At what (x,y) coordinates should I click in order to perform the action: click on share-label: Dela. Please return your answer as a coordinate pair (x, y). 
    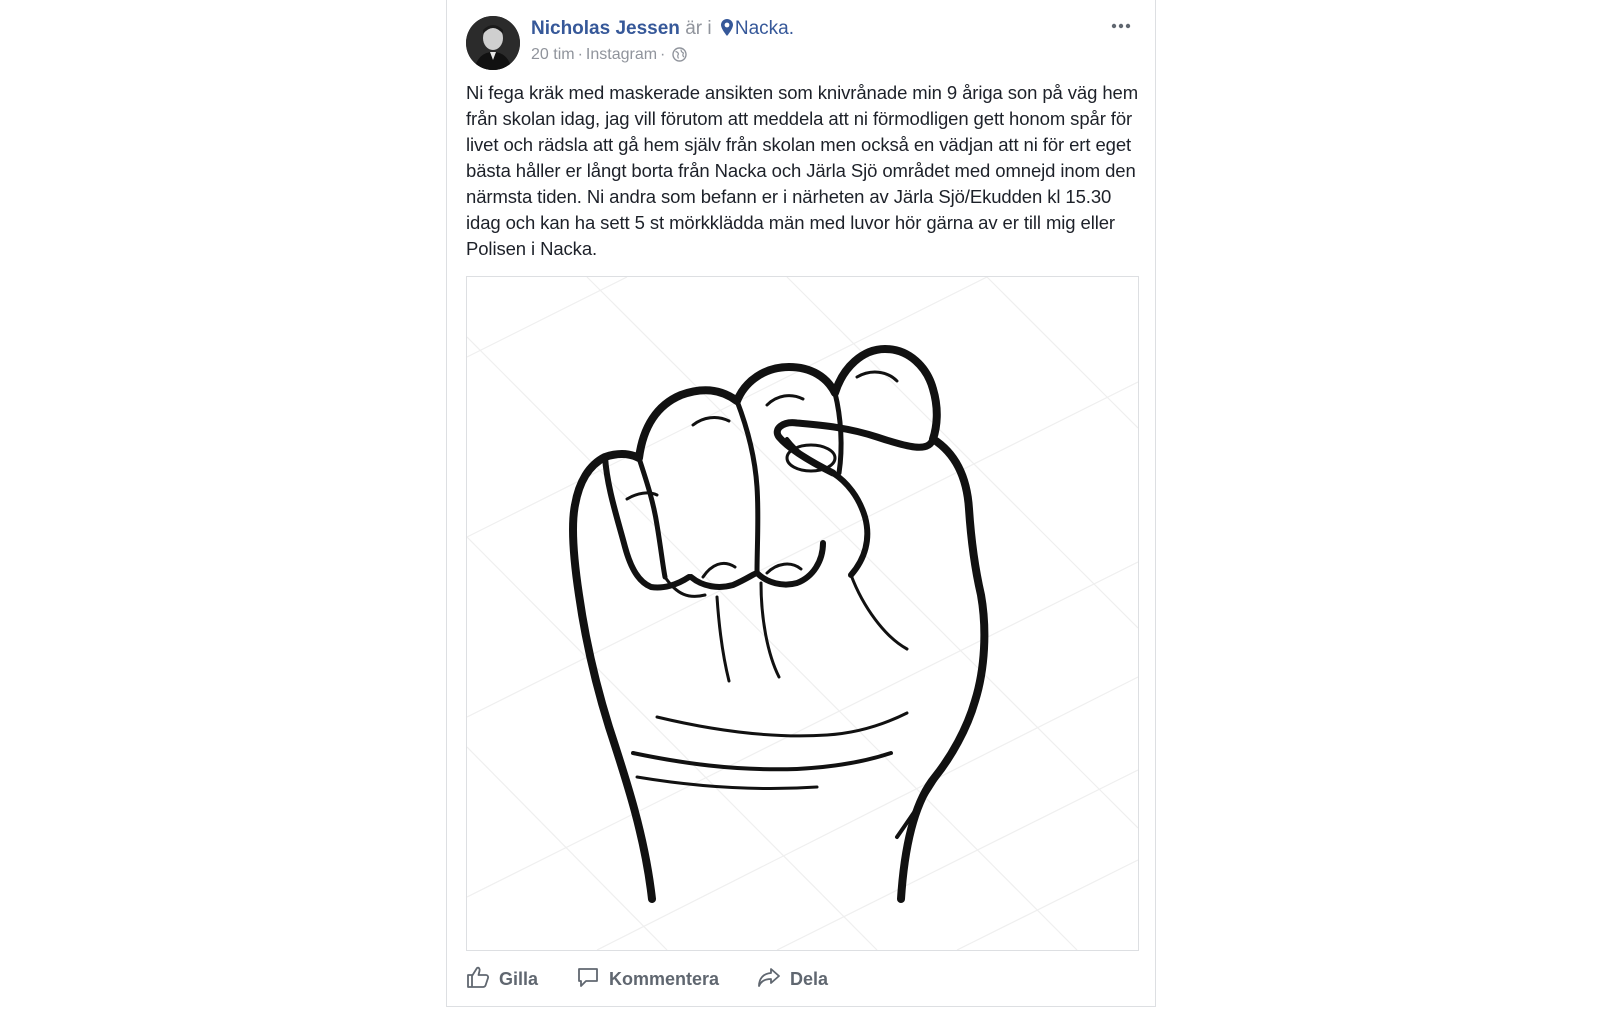
    Looking at the image, I should click on (809, 978).